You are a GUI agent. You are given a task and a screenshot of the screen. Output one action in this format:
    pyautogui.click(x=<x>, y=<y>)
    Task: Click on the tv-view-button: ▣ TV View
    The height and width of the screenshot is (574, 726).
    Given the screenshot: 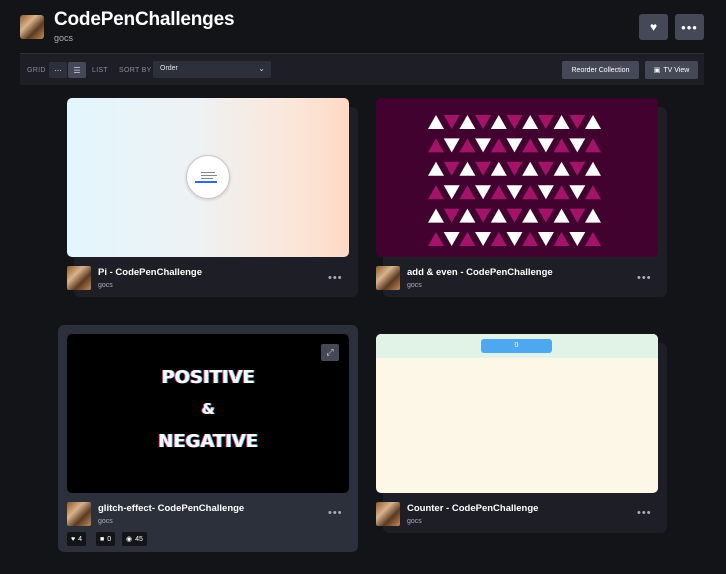 What is the action you would take?
    pyautogui.click(x=671, y=70)
    